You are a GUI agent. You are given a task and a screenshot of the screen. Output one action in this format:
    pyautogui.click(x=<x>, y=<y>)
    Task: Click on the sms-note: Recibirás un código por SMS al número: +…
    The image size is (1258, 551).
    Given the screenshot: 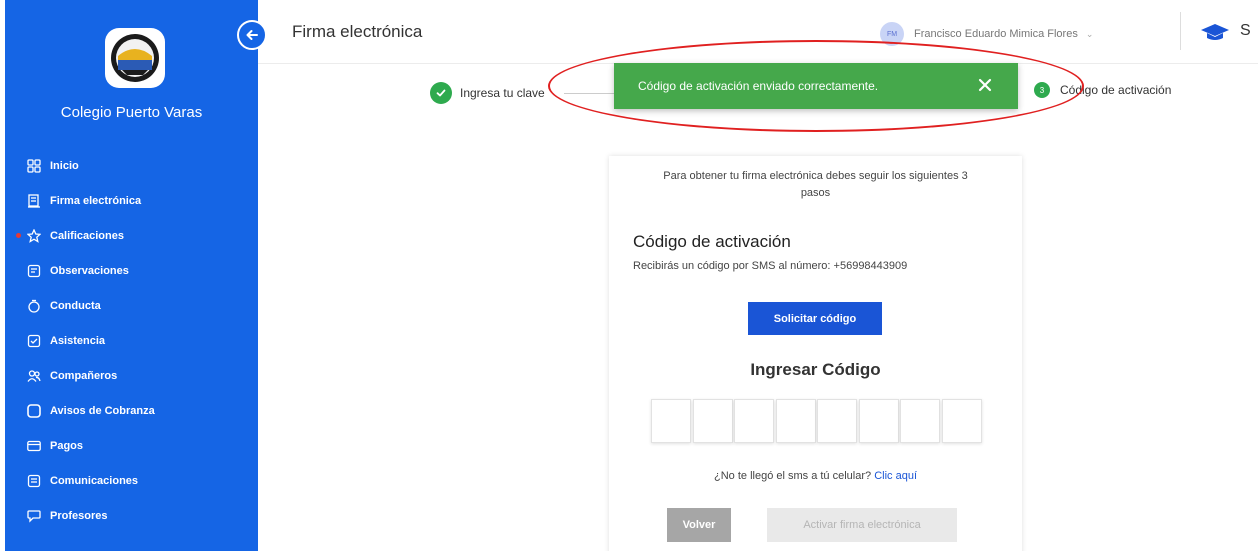 What is the action you would take?
    pyautogui.click(x=770, y=266)
    